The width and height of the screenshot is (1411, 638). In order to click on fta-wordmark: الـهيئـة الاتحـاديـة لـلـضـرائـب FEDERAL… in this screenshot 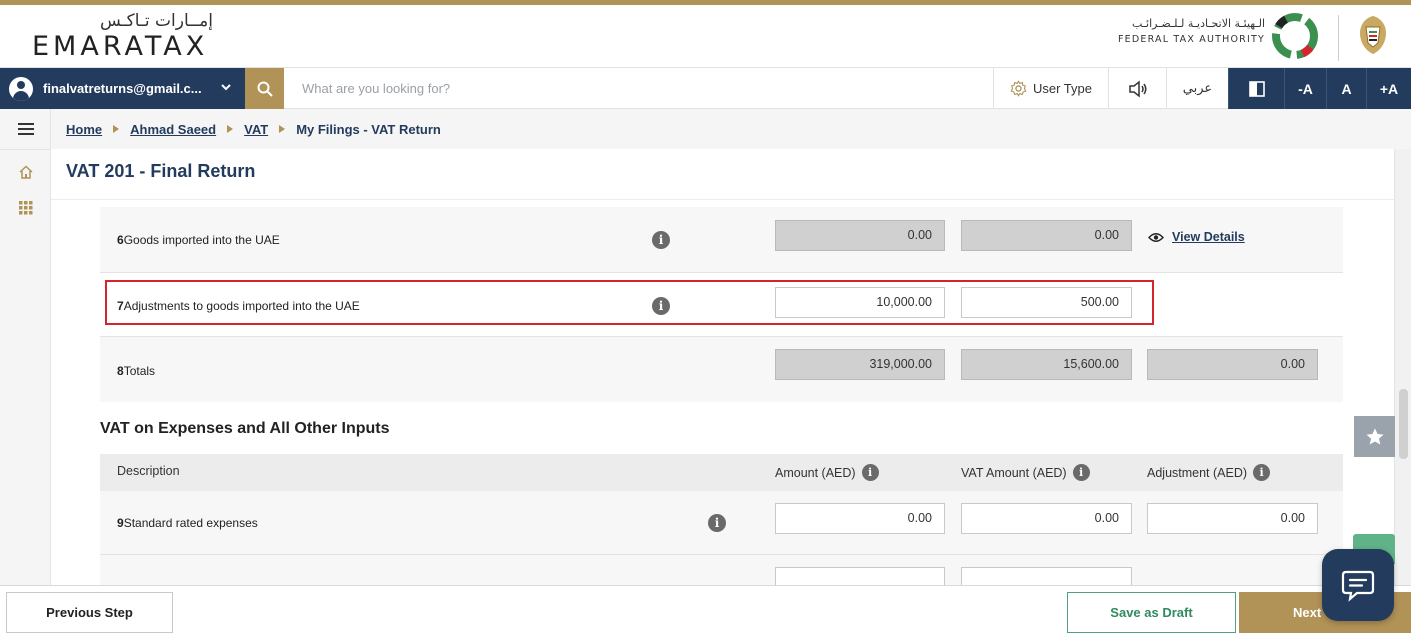, I will do `click(1191, 31)`.